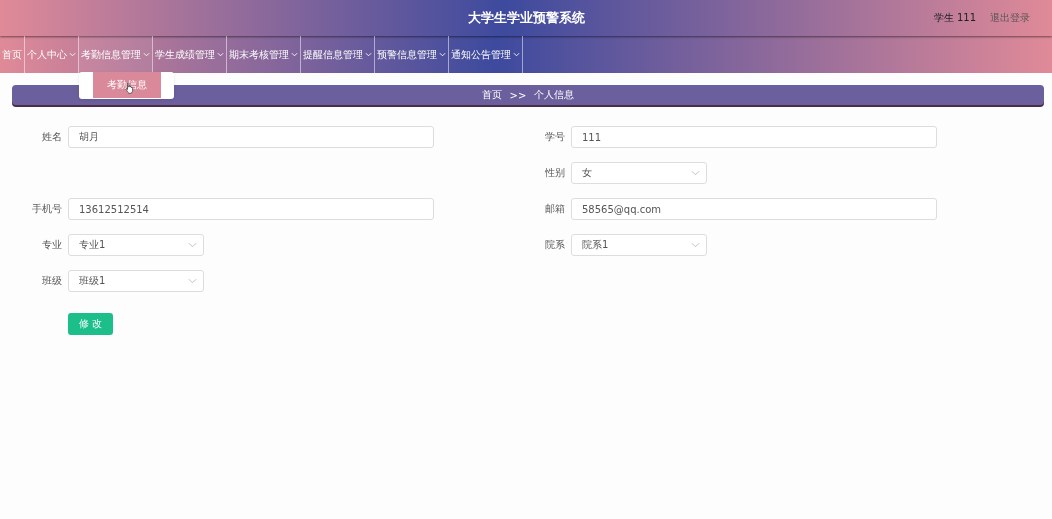  Describe the element at coordinates (189, 54) in the screenshot. I see `nav-item: 学生成绩管理` at that location.